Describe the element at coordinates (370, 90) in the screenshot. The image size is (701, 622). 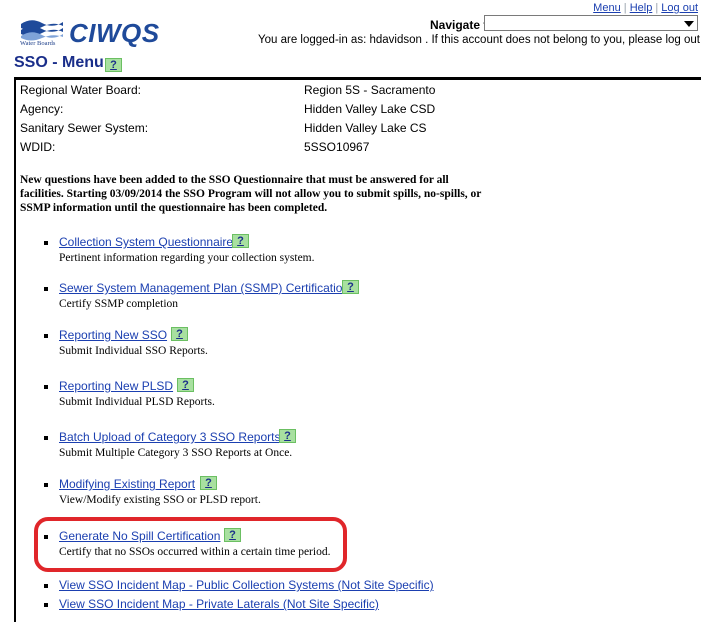
I see `regional-board-value: Region 5S - Sacramento` at that location.